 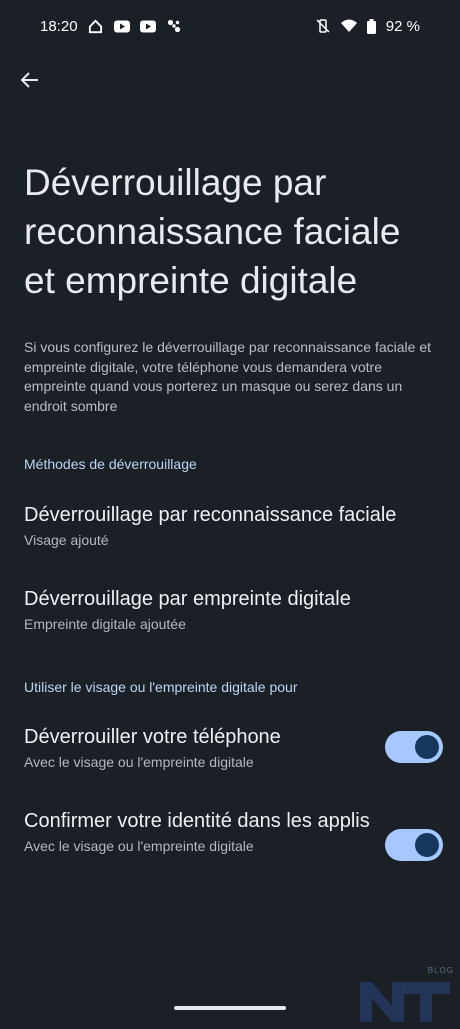 I want to click on status-right: 92 %, so click(x=367, y=26).